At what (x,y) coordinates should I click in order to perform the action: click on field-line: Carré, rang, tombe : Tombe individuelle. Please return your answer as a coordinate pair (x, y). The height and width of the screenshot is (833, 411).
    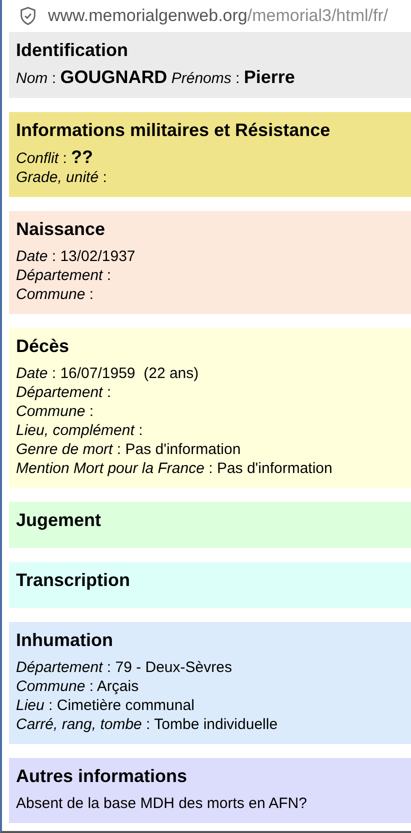
    Looking at the image, I should click on (147, 724).